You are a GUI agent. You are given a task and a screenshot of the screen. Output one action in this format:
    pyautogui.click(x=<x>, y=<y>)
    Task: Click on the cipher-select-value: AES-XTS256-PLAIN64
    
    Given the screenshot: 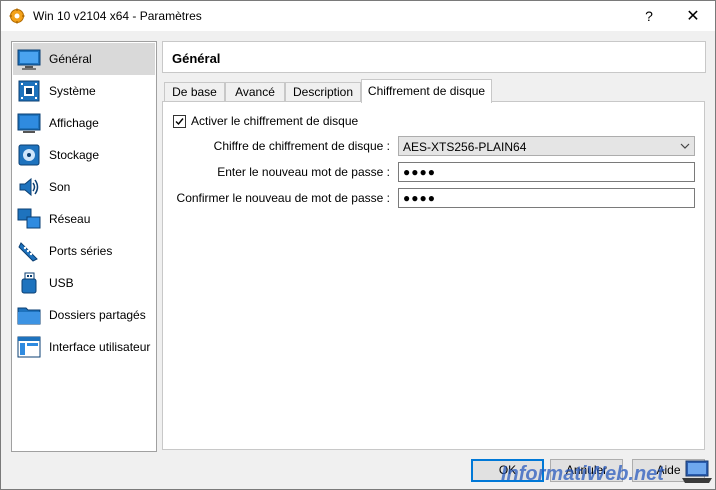 What is the action you would take?
    pyautogui.click(x=465, y=147)
    